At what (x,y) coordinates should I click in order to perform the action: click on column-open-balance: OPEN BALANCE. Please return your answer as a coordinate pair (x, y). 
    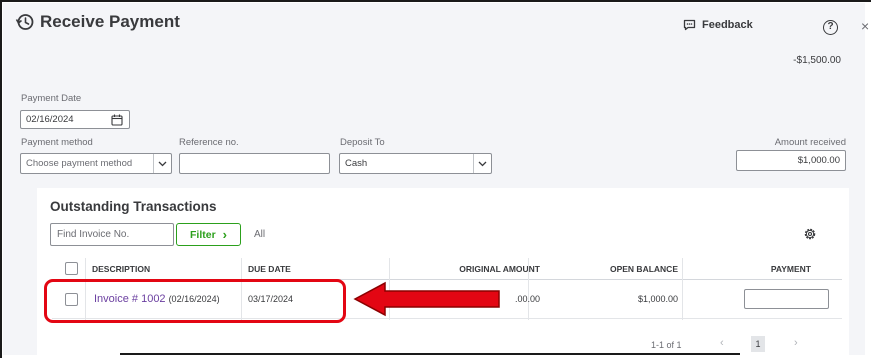
    Looking at the image, I should click on (644, 269).